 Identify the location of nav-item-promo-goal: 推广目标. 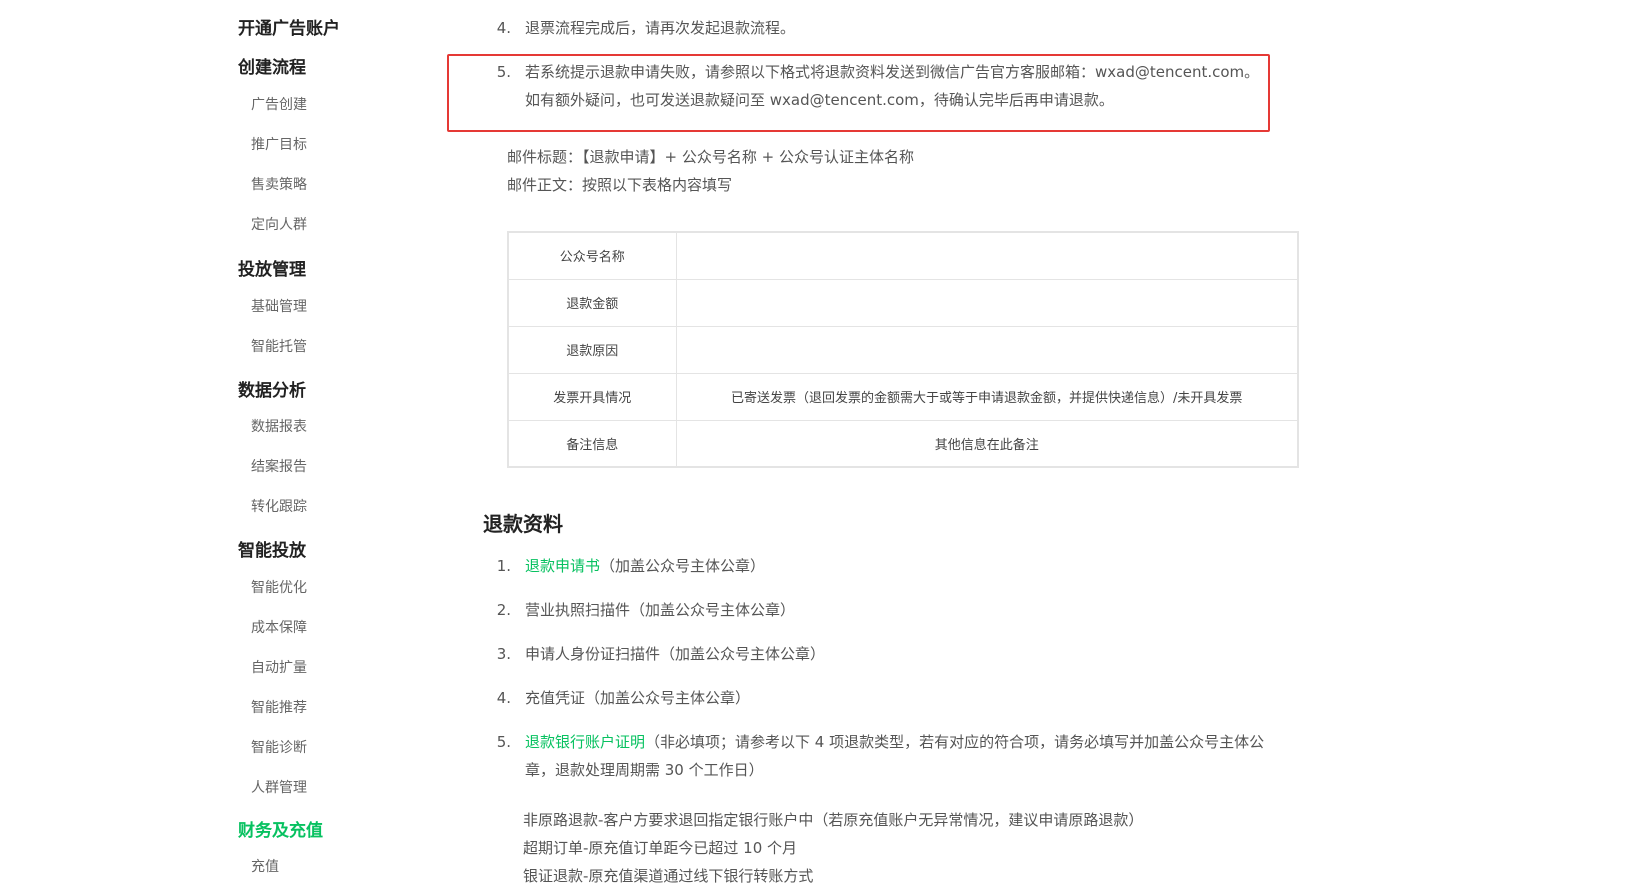
(279, 145).